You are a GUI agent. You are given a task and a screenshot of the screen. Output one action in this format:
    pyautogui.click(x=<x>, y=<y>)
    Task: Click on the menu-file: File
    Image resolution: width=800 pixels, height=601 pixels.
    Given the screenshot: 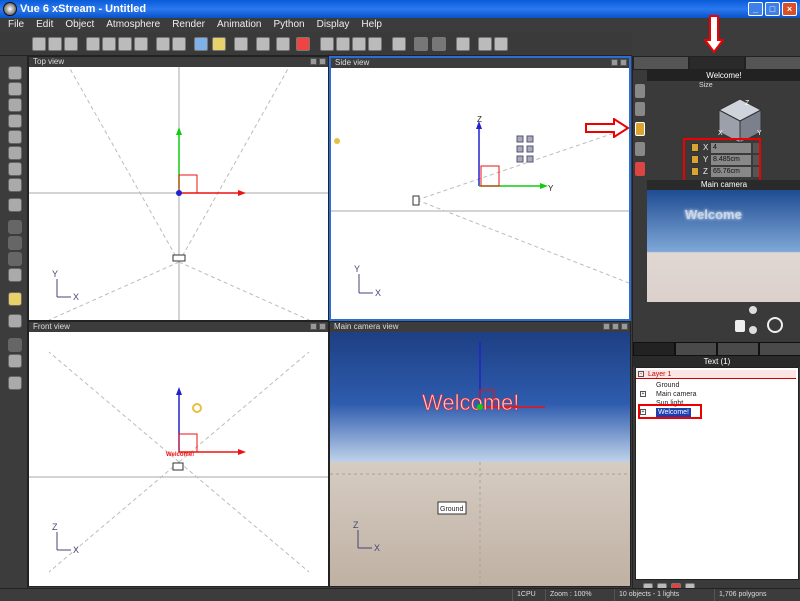 What is the action you would take?
    pyautogui.click(x=18, y=25)
    